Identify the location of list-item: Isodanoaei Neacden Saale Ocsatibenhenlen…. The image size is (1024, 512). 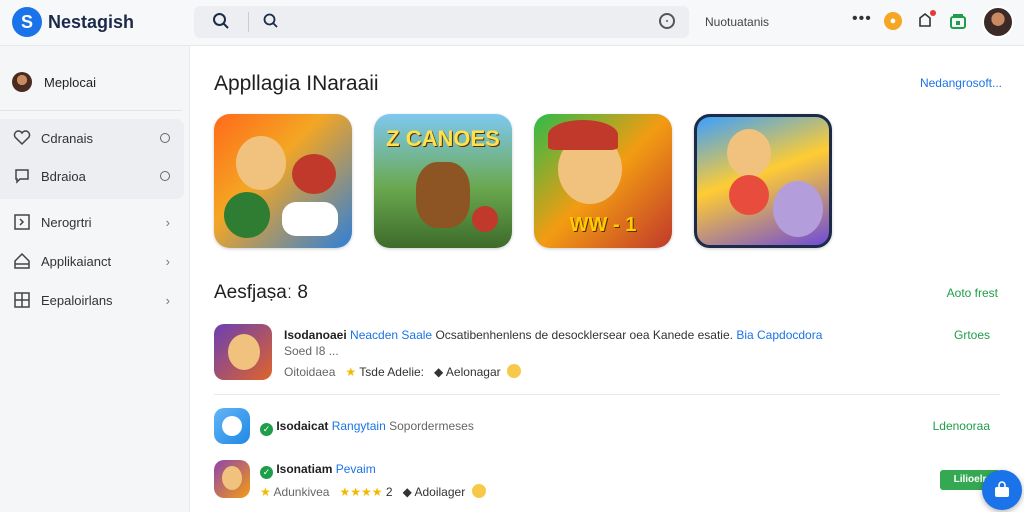
(607, 353).